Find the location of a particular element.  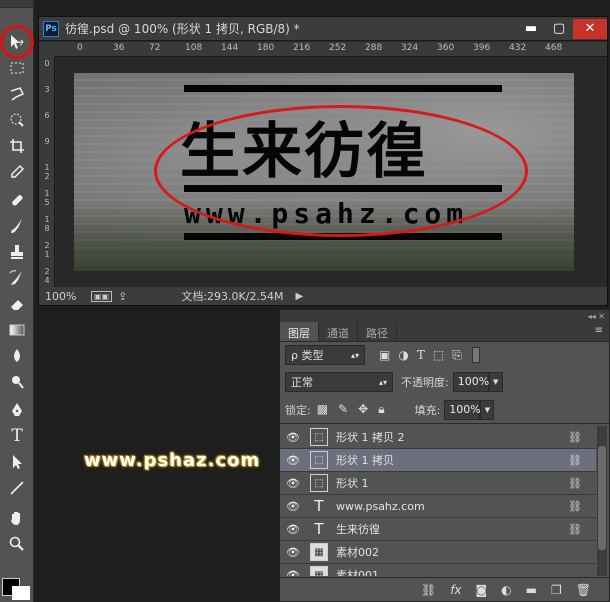

lock-all-icon: 🔒︎ is located at coordinates (381, 409).